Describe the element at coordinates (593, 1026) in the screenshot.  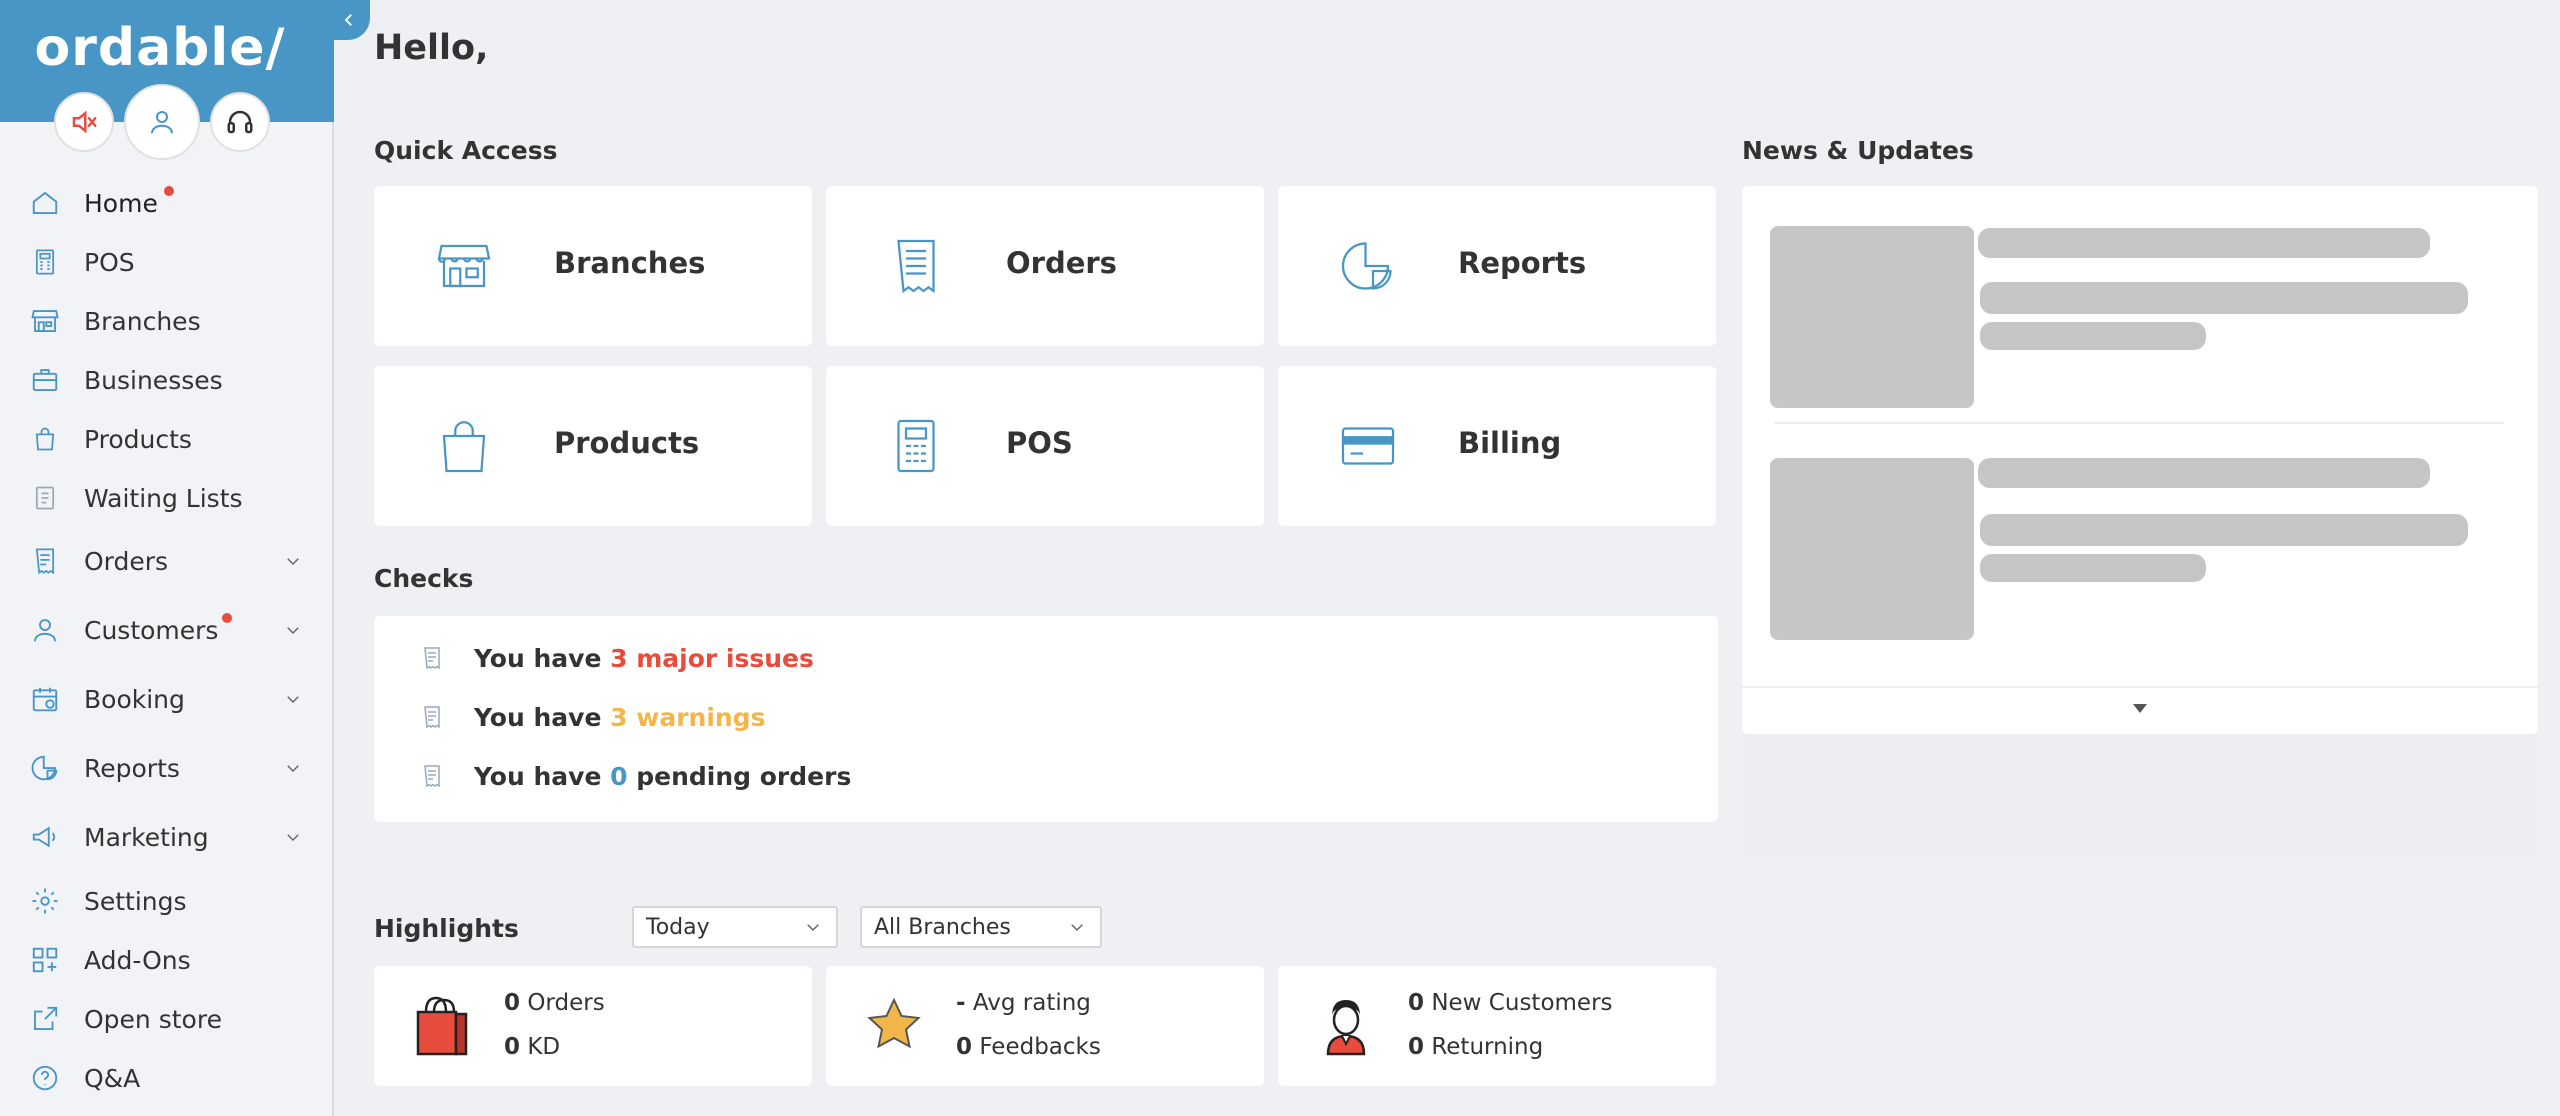
I see `highlight-orders-card: 0 Orders 0 KD` at that location.